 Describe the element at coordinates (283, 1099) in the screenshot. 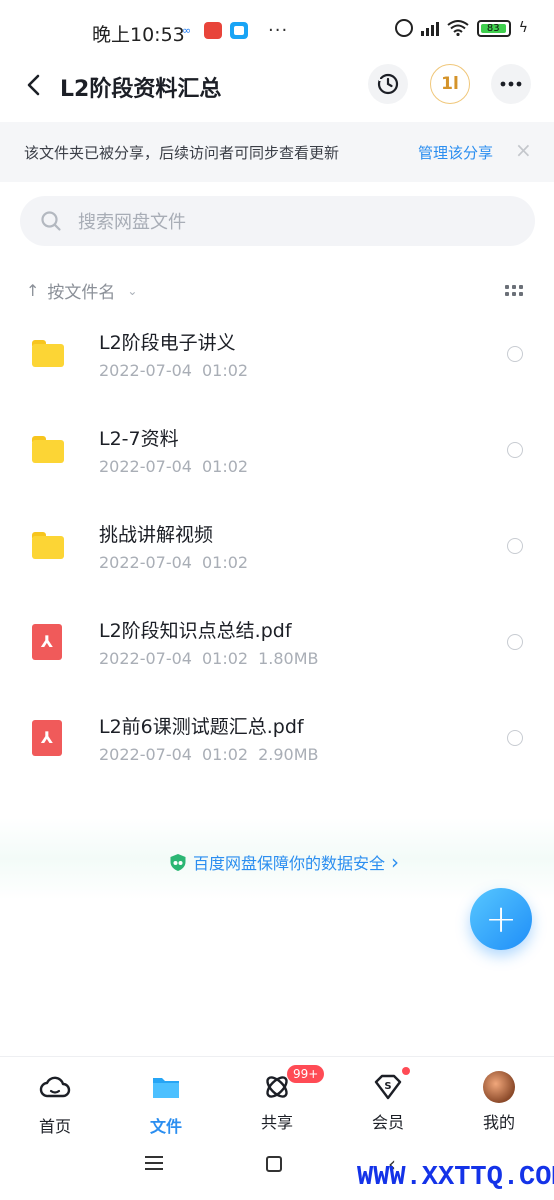

I see `nav-item-share: 99+ 共享` at that location.